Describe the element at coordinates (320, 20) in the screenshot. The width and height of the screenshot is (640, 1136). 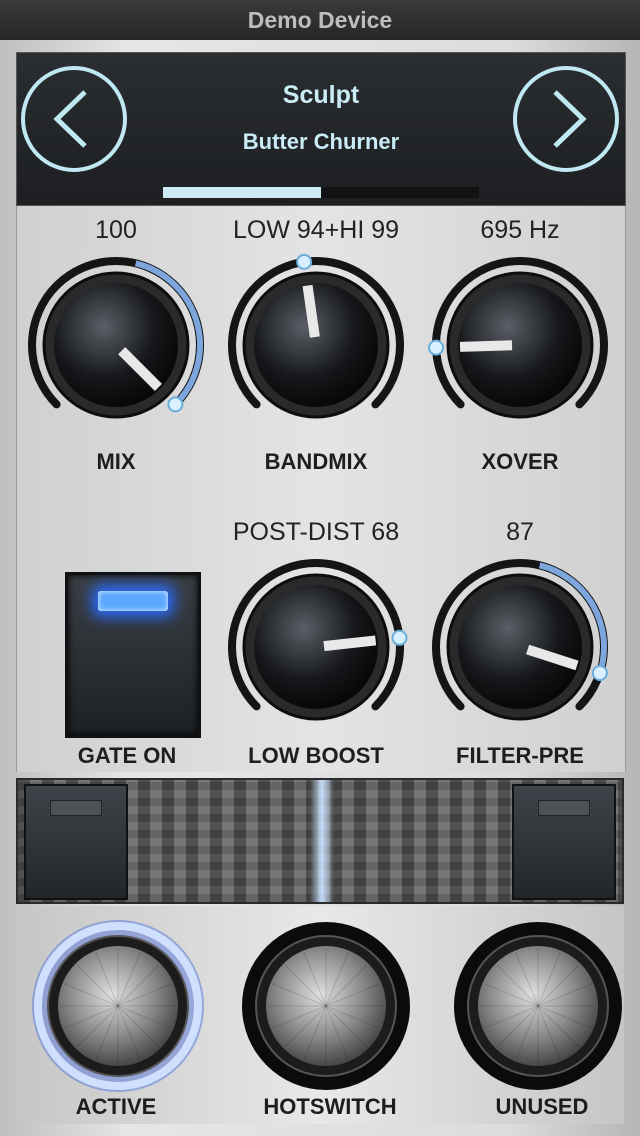
I see `window-title: Demo Device` at that location.